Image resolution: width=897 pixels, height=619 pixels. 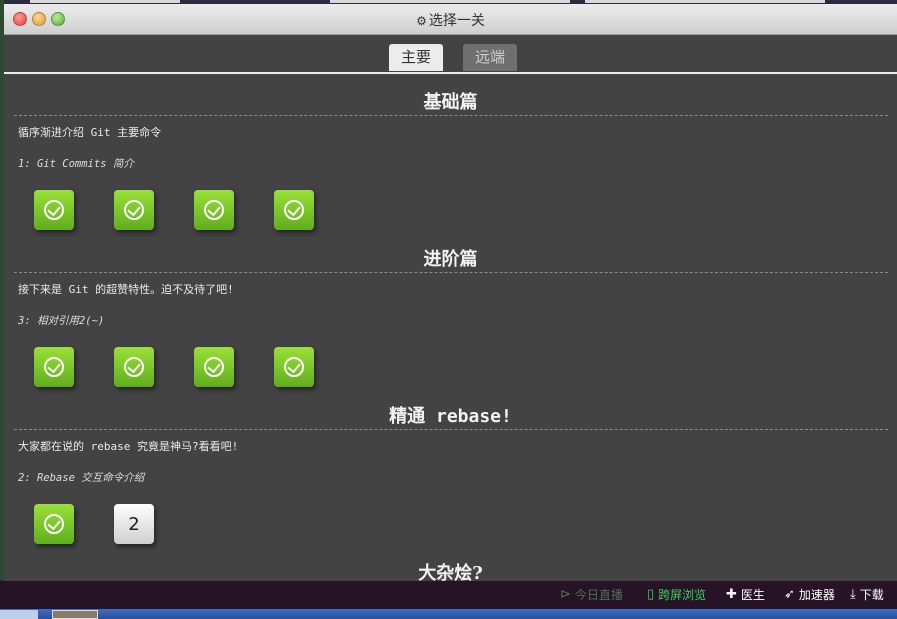 What do you see at coordinates (75, 614) in the screenshot?
I see `taskbar-window-thumbnail` at bounding box center [75, 614].